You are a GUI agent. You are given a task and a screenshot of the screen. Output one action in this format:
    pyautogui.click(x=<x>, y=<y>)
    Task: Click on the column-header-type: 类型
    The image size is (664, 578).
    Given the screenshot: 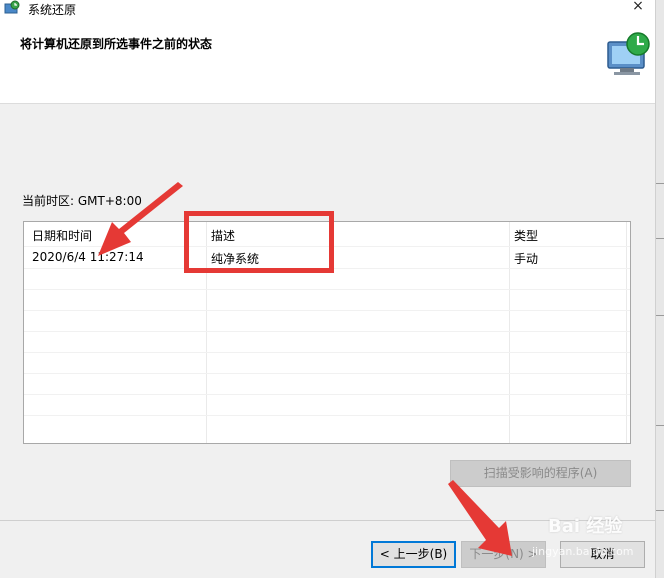 What is the action you would take?
    pyautogui.click(x=526, y=235)
    